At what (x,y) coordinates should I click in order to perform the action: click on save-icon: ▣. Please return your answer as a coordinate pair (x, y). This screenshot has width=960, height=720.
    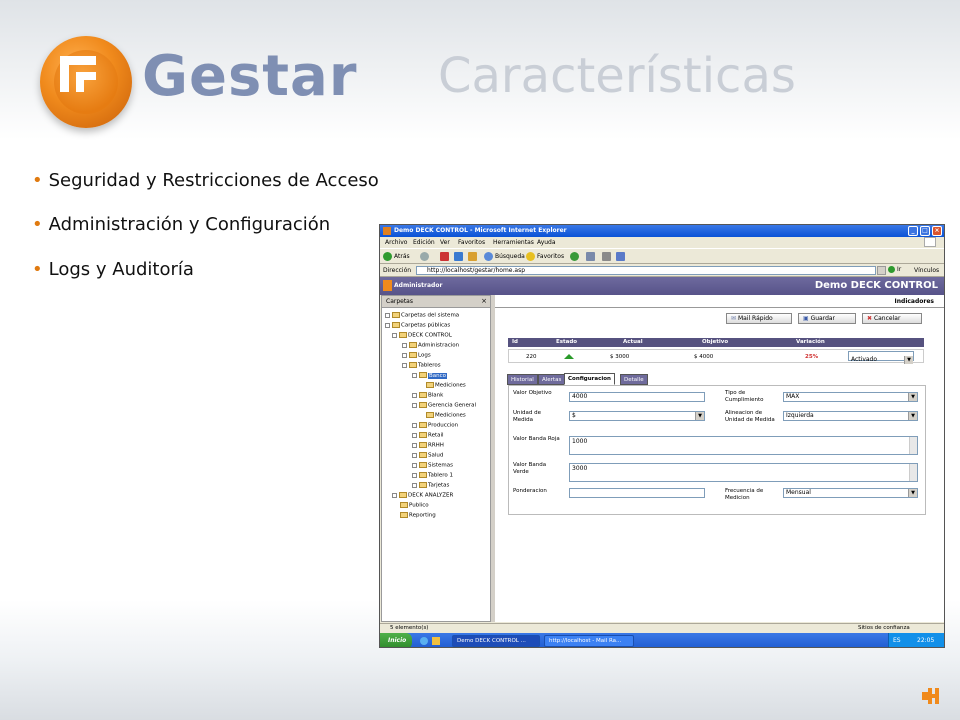
    Looking at the image, I should click on (807, 318).